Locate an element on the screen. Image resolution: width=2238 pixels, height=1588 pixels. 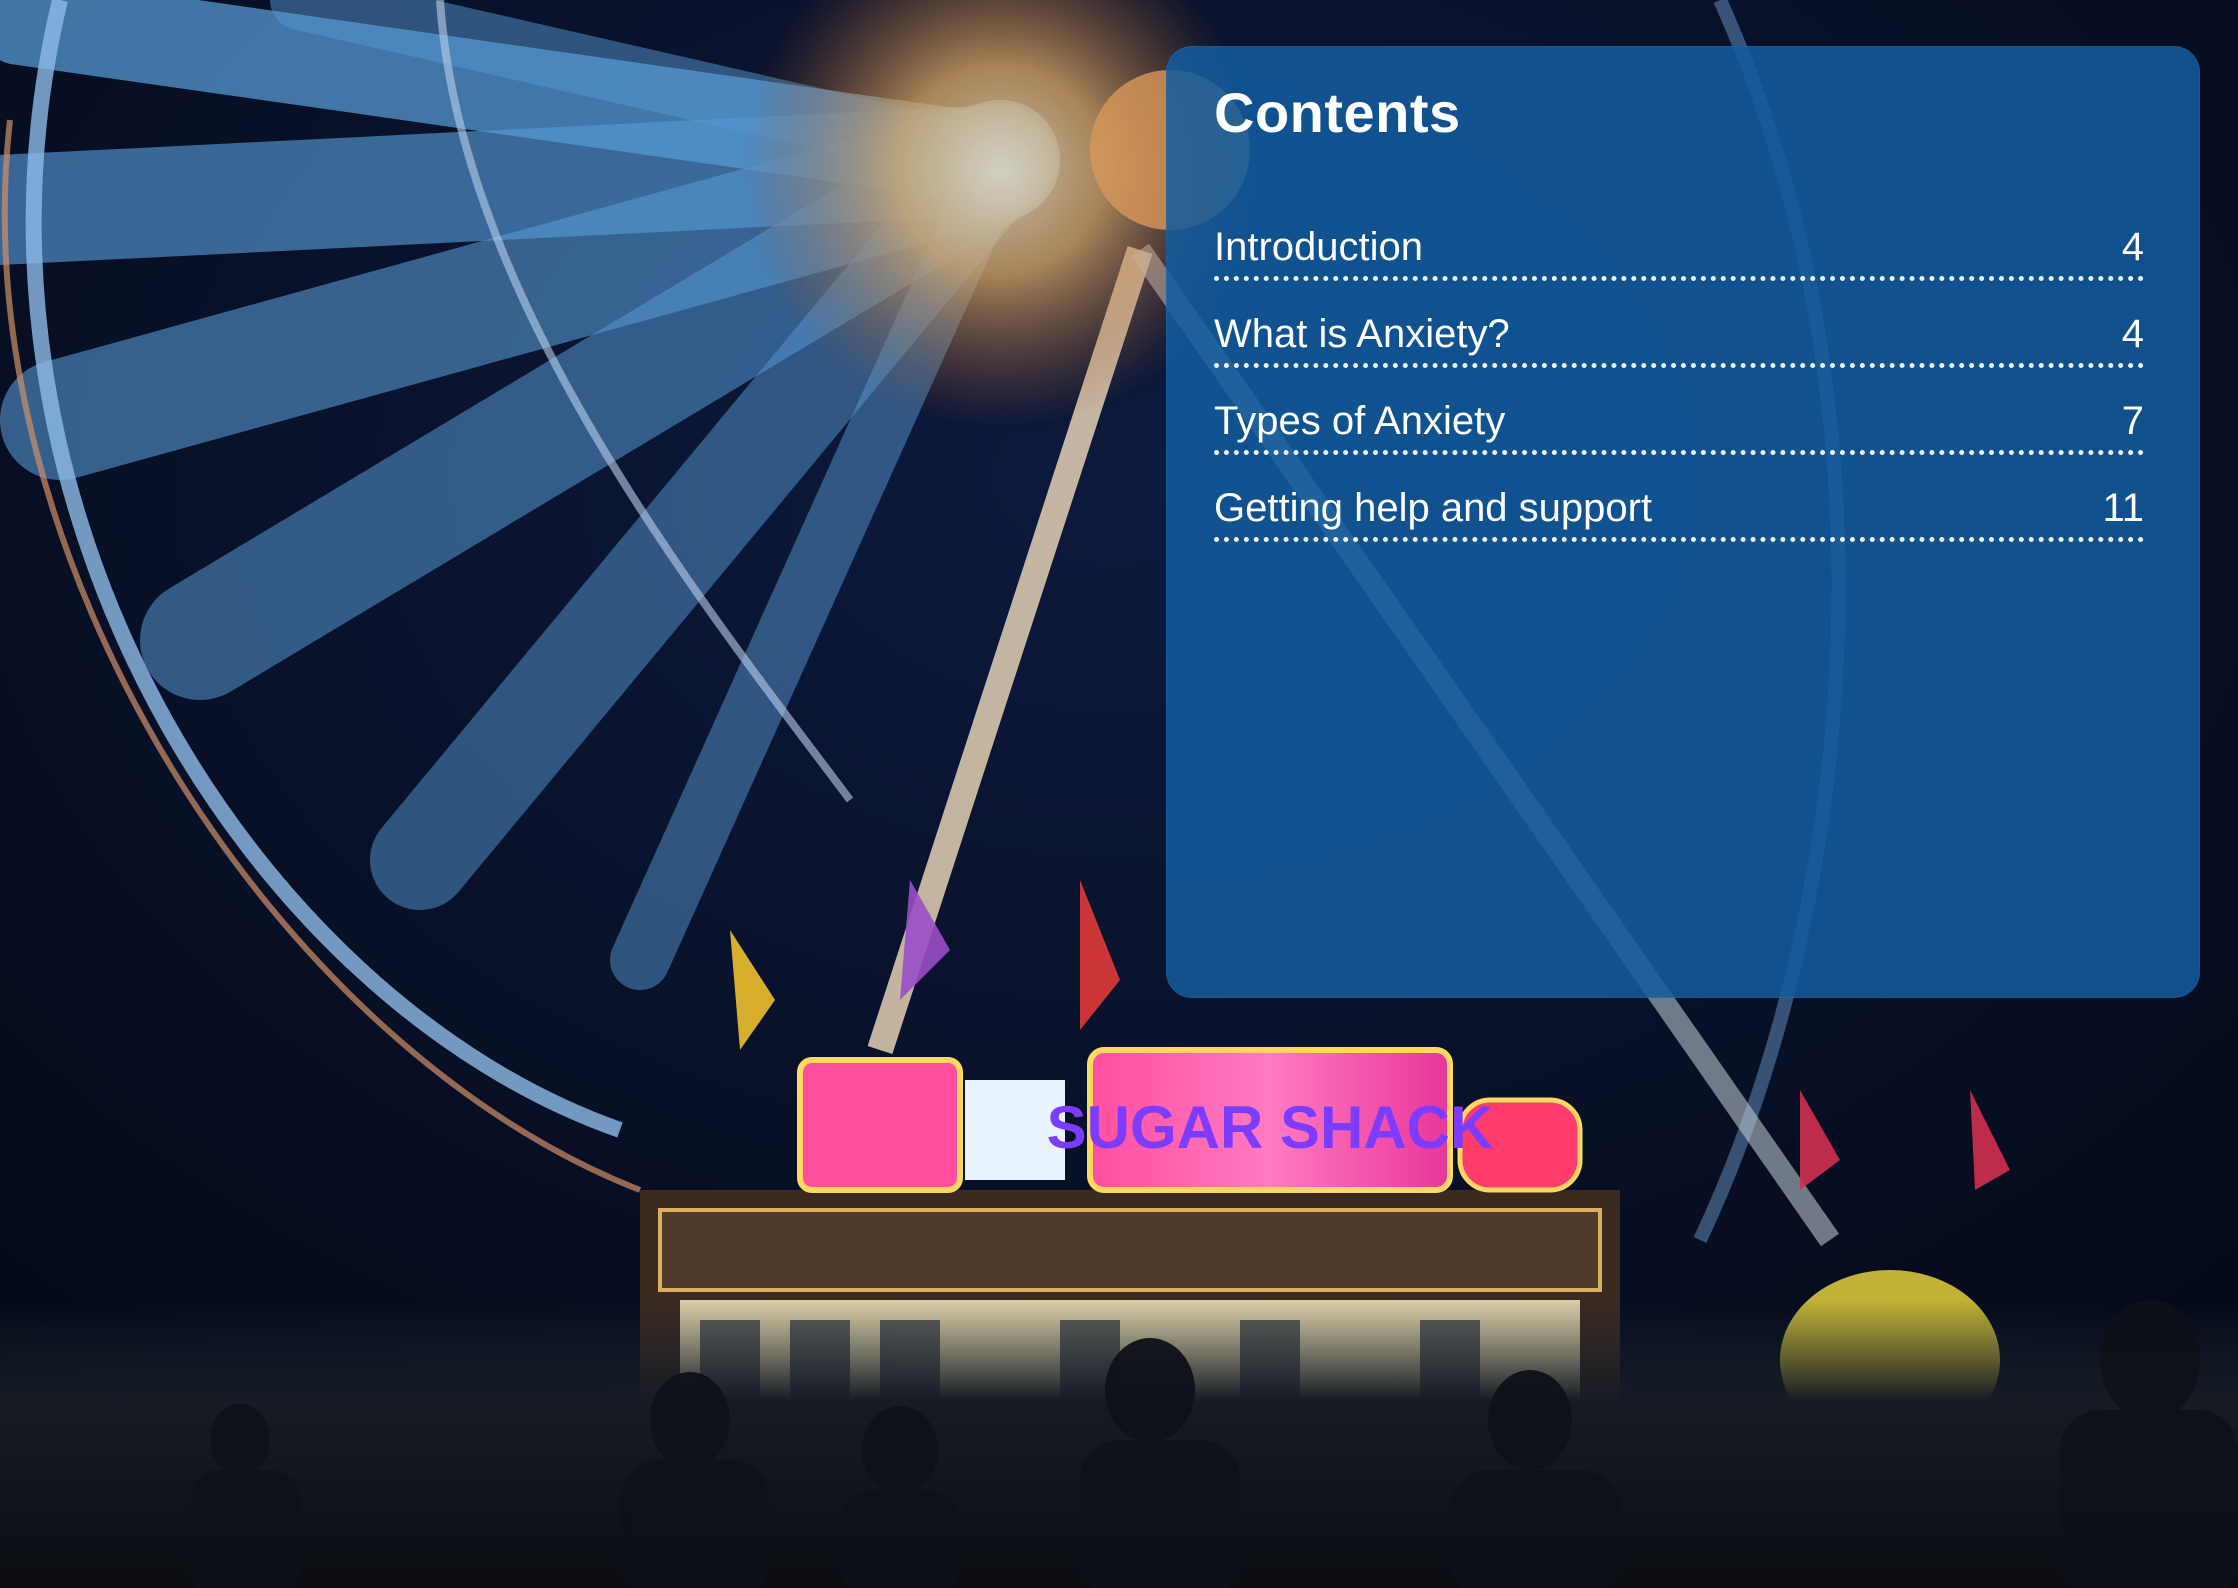
toc-entry-label: Getting help and support is located at coordinates (1433, 508).